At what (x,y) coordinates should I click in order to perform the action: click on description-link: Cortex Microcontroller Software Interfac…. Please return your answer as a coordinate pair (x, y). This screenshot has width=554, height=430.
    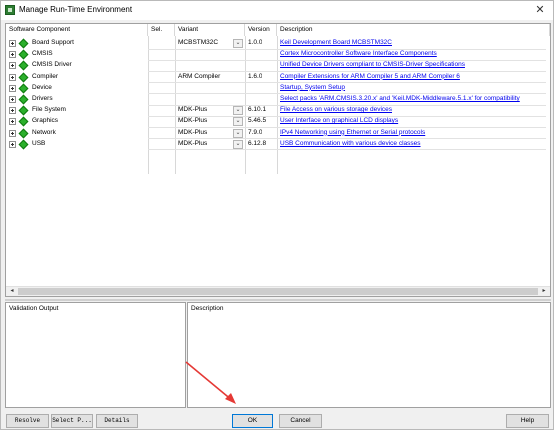
    Looking at the image, I should click on (413, 54).